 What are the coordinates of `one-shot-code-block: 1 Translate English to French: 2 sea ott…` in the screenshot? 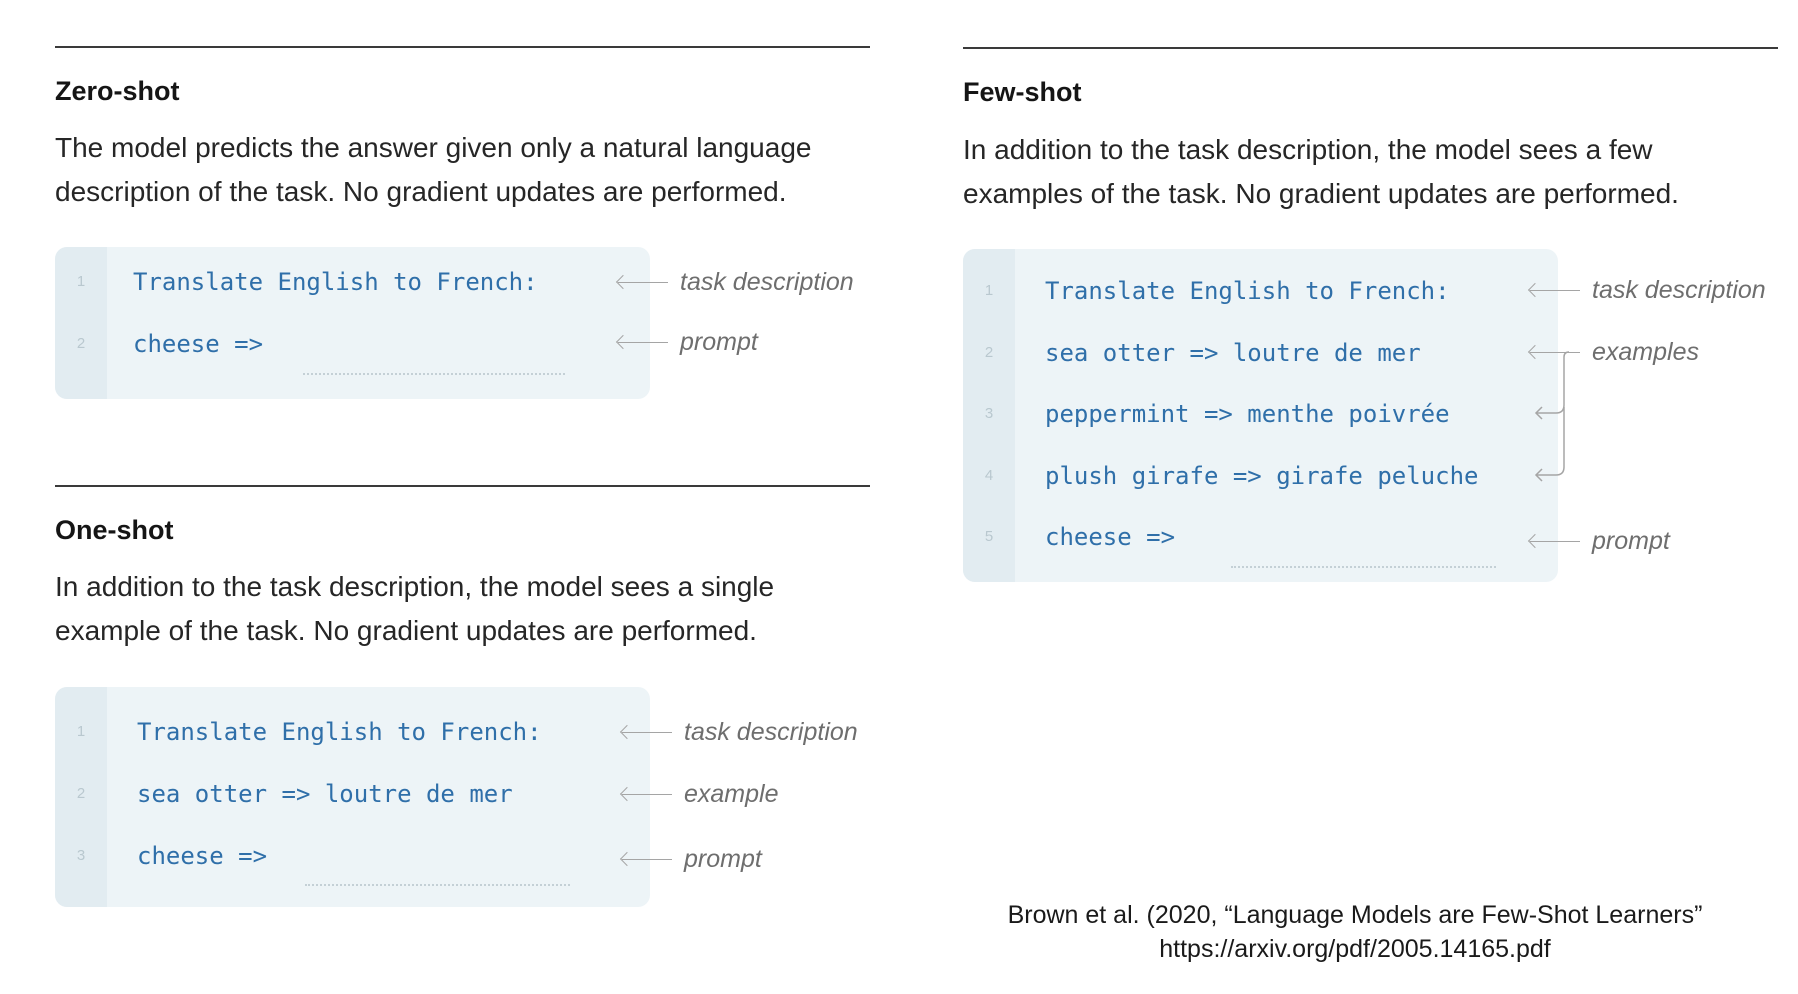 It's located at (352, 797).